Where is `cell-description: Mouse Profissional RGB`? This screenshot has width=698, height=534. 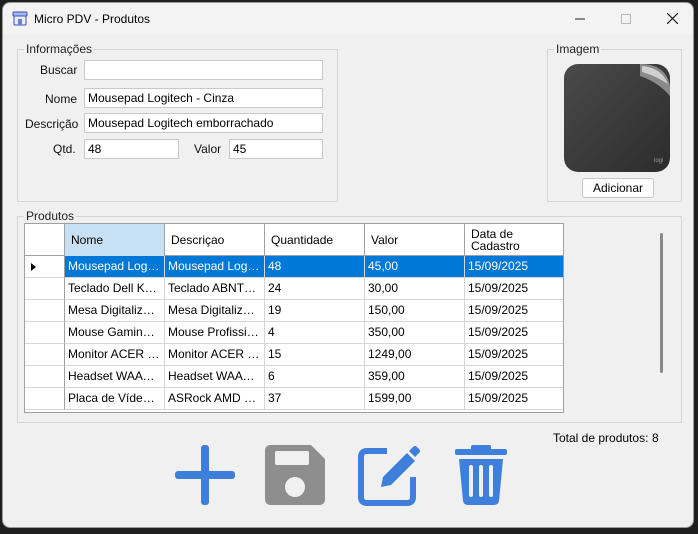
cell-description: Mouse Profissional RGB is located at coordinates (215, 333).